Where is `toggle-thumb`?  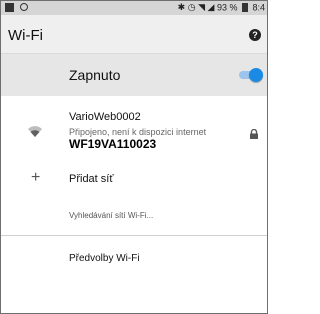 toggle-thumb is located at coordinates (256, 75).